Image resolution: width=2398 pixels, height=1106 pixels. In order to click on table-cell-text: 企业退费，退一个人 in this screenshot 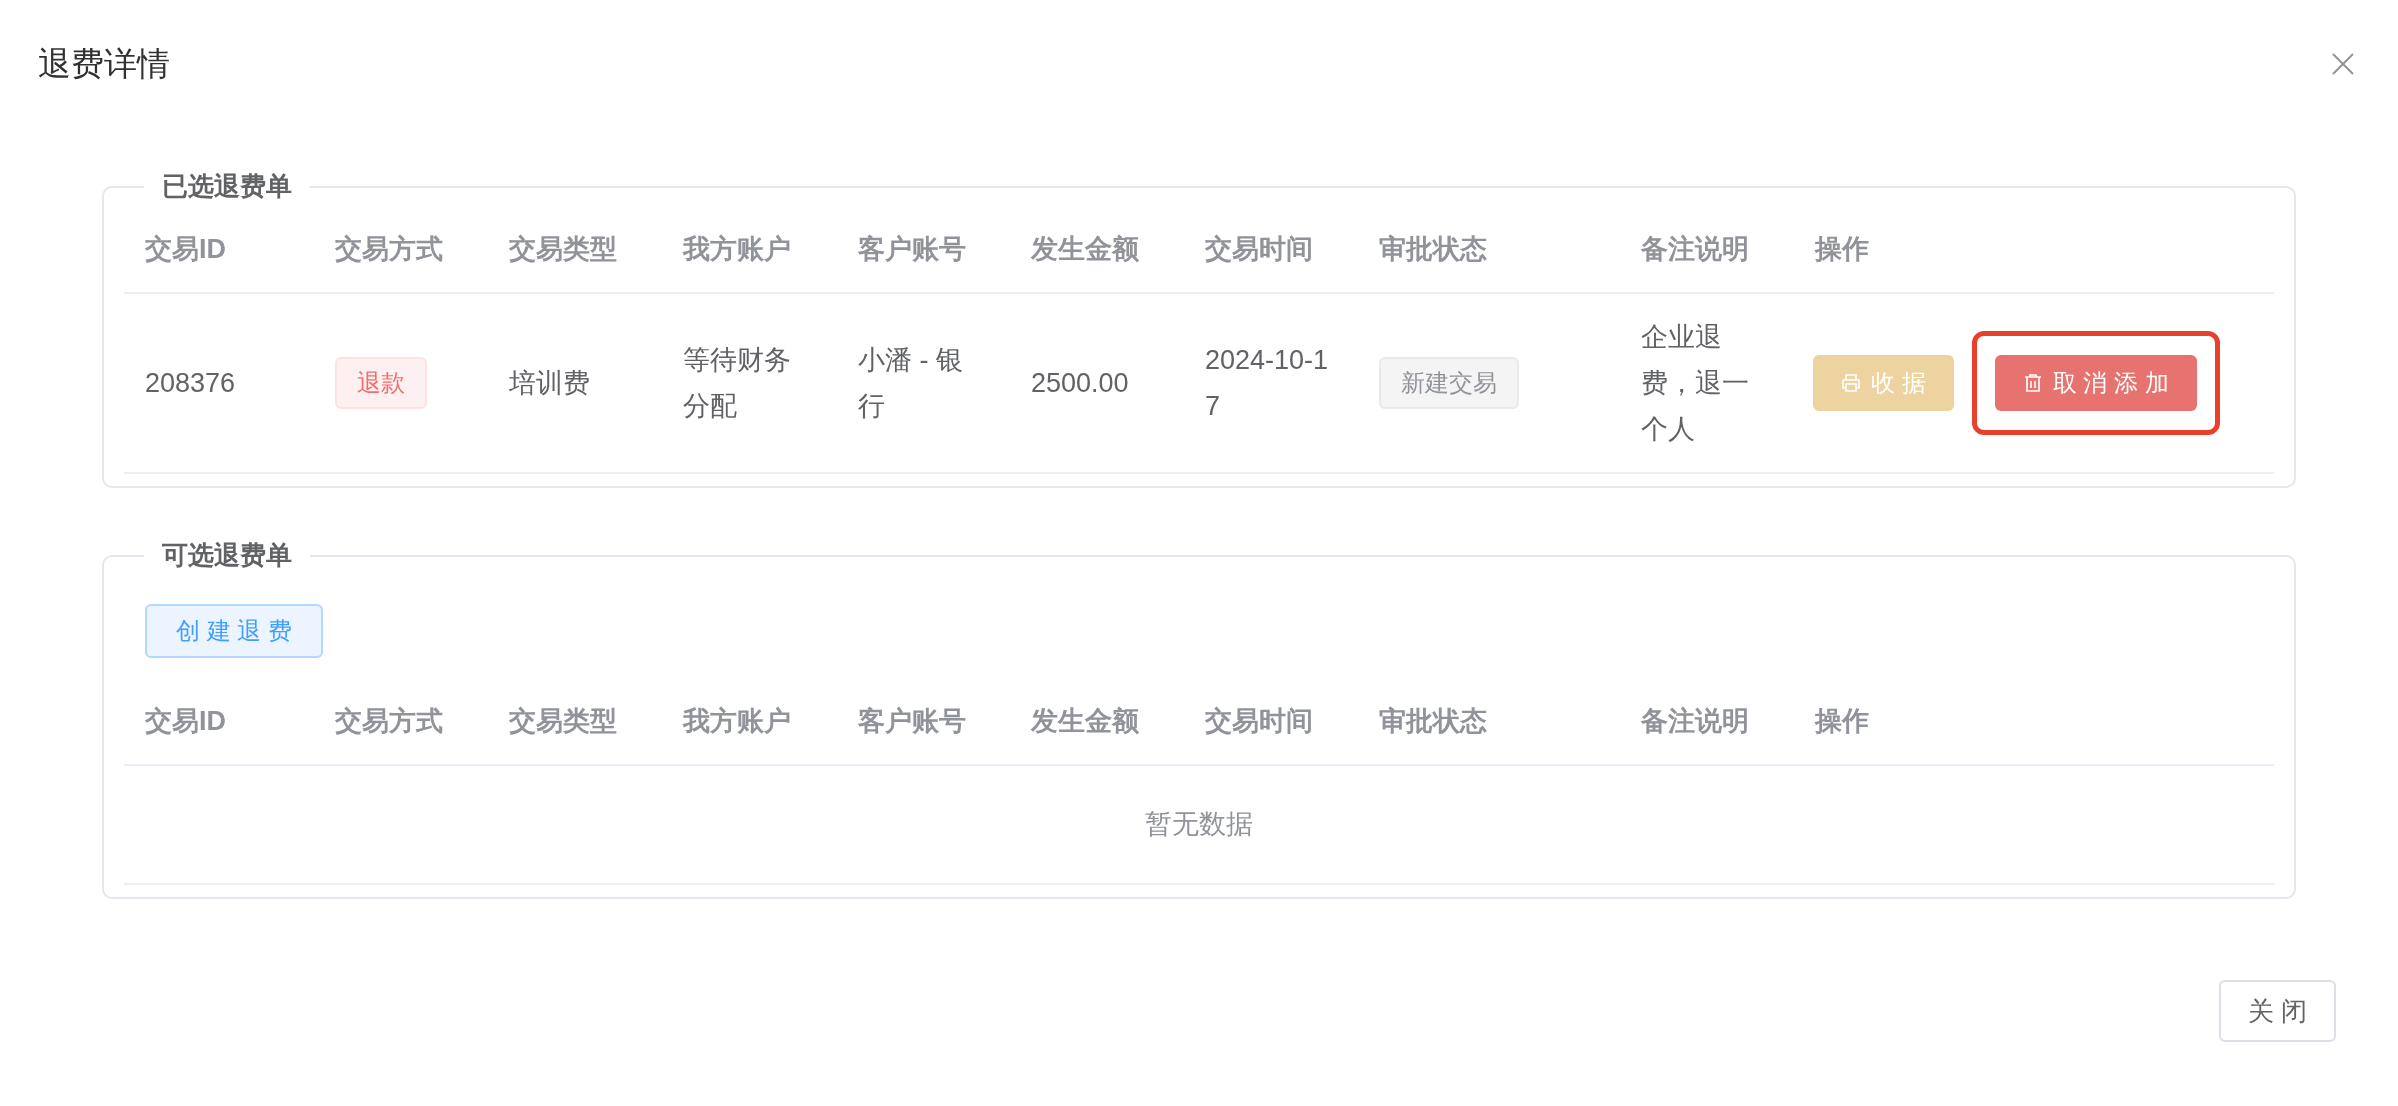, I will do `click(1695, 383)`.